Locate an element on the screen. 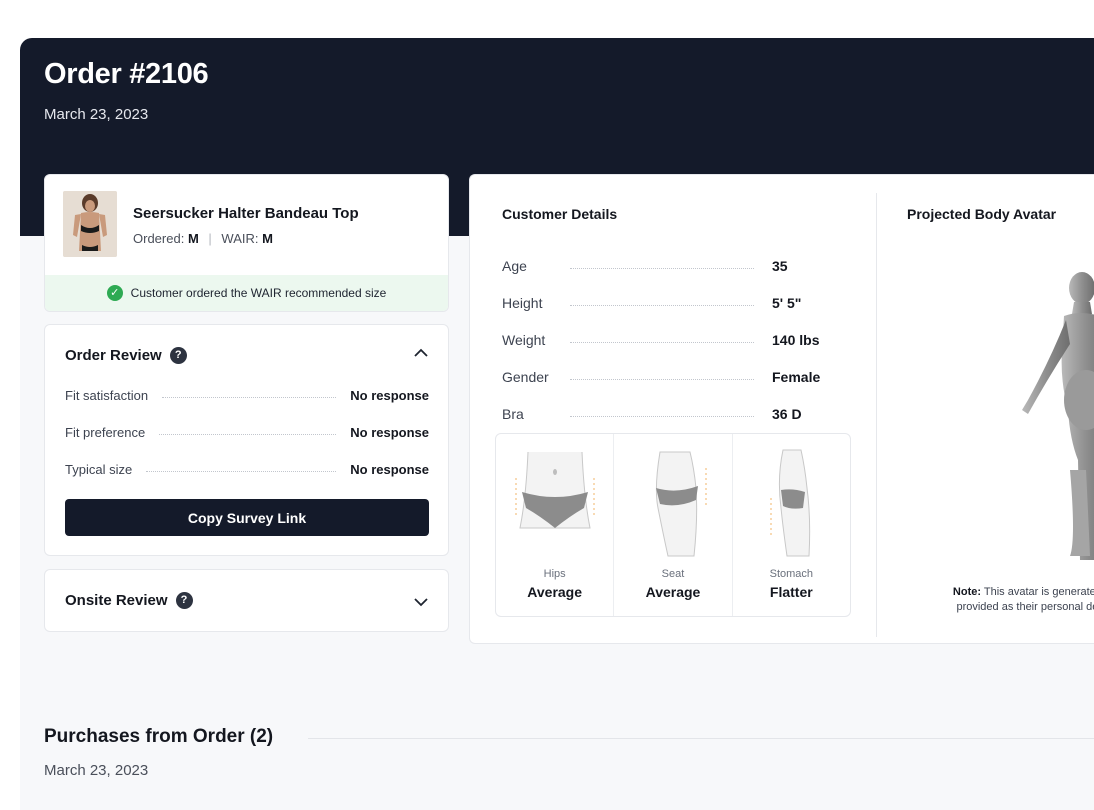 This screenshot has height=810, width=1094. shape-value: Flatter is located at coordinates (791, 592).